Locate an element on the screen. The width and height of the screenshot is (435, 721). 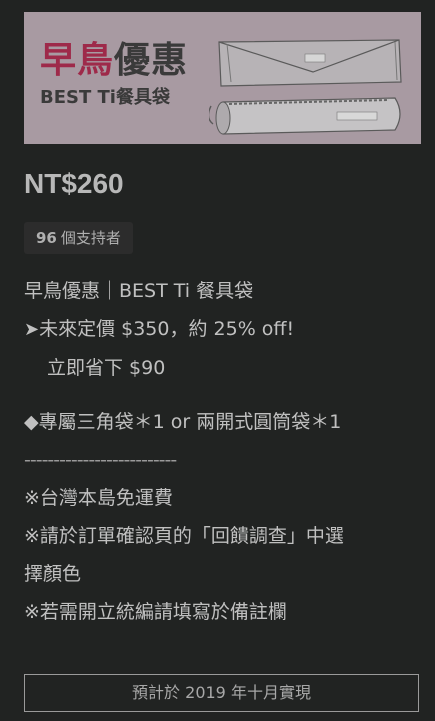
banner-title-rest: 優惠 is located at coordinates (151, 60).